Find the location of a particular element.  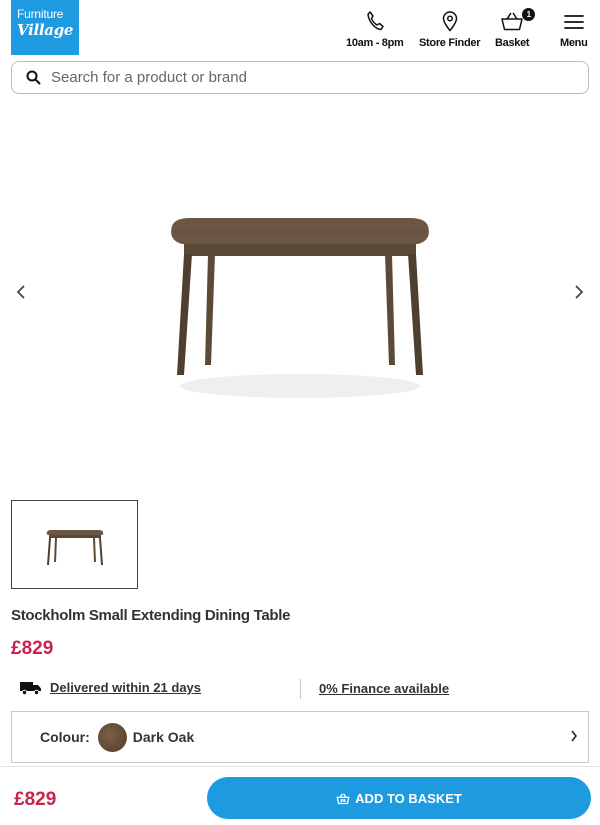

menu-label: Menu is located at coordinates (574, 43).